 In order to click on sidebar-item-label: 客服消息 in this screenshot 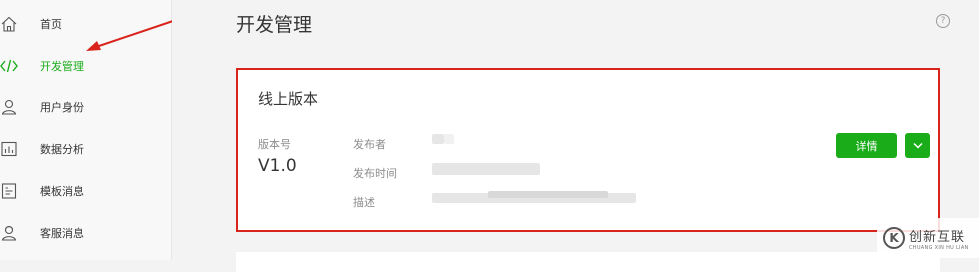, I will do `click(62, 233)`.